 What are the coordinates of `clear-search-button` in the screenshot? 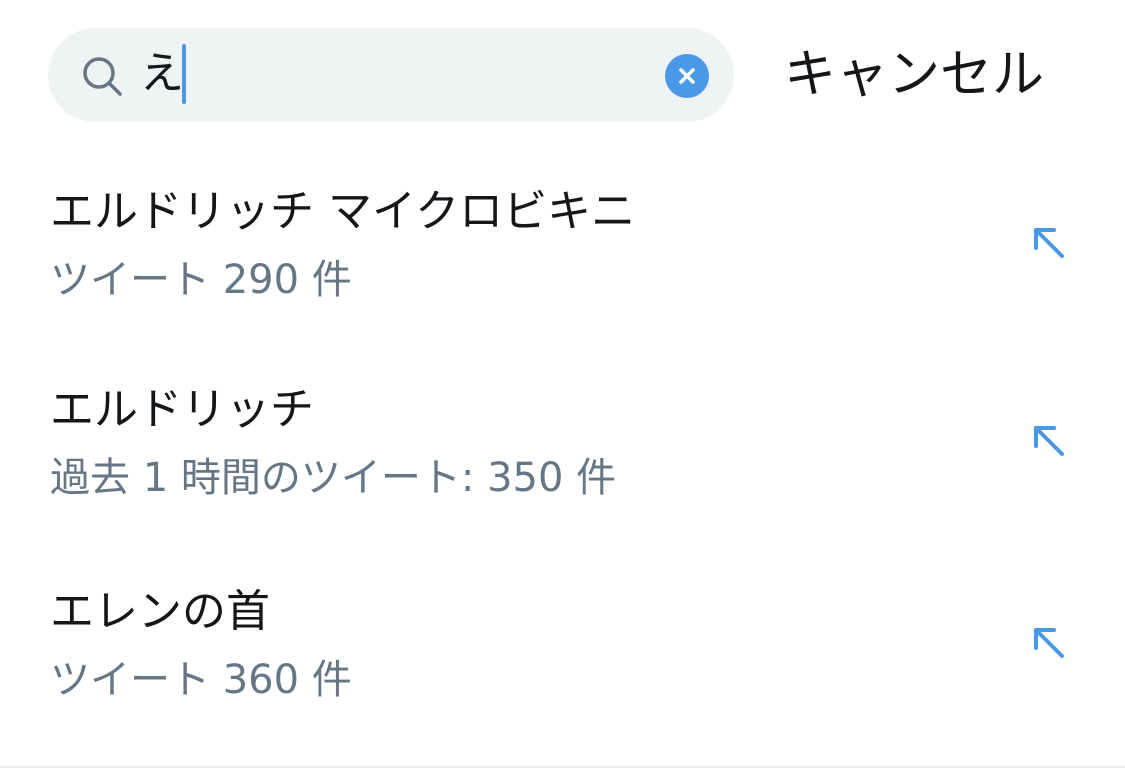 It's located at (687, 76).